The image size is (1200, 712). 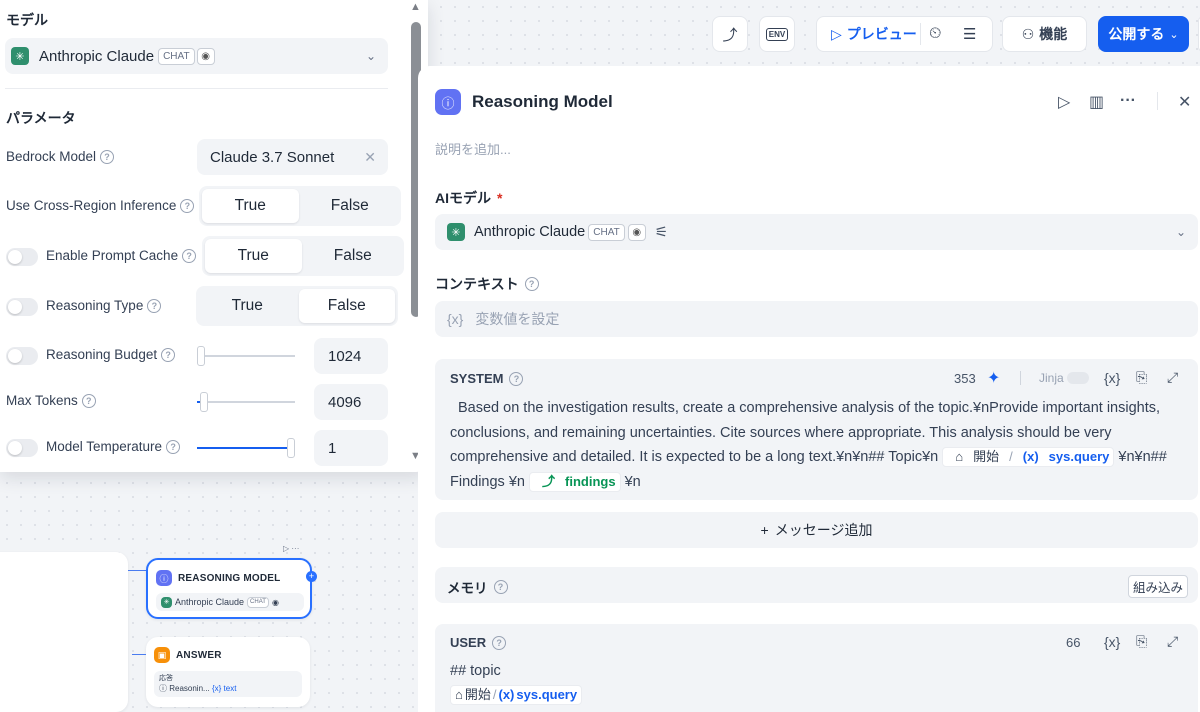 I want to click on answer-node-field: 応答 ⓘ Reasonin... {x} text, so click(x=228, y=684).